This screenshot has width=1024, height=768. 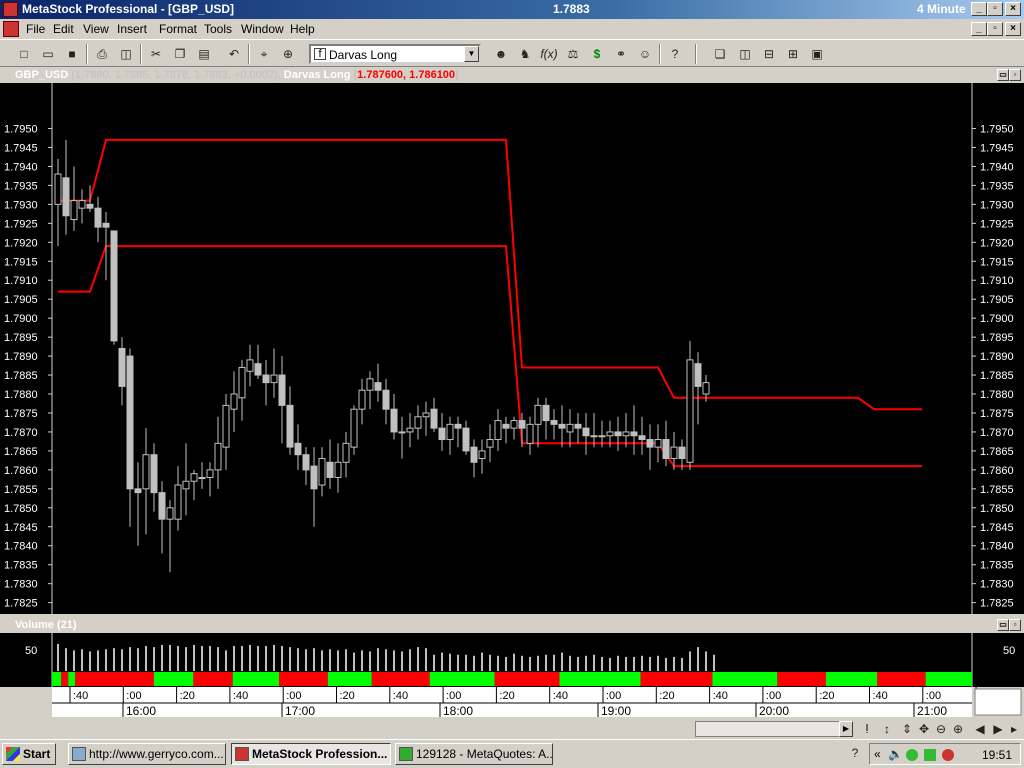 I want to click on doc-restore-button: ▫, so click(x=995, y=29).